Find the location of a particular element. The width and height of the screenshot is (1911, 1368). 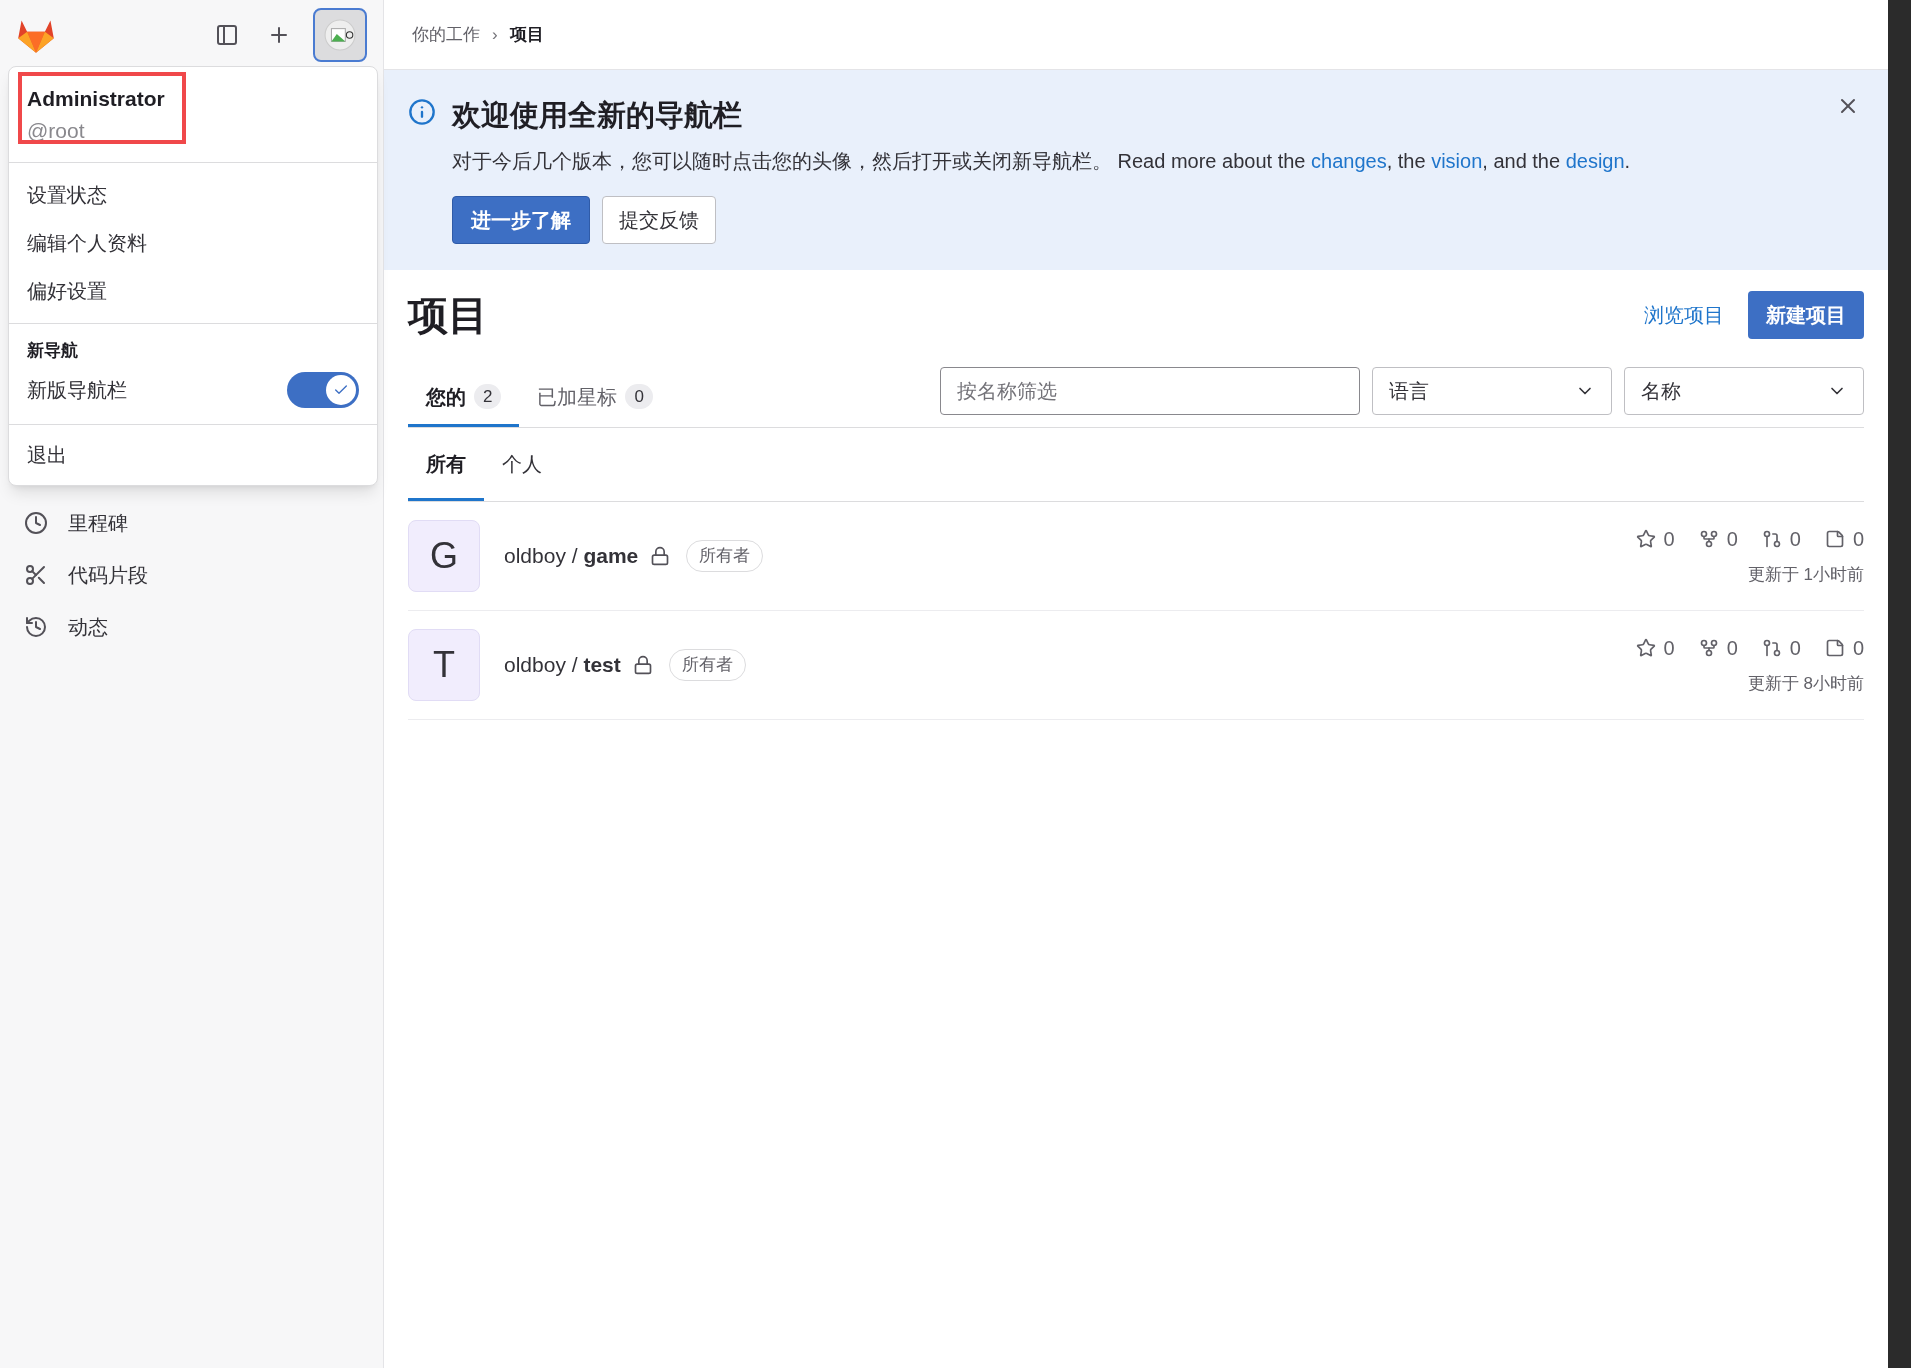

feedback-button: 提交反馈 is located at coordinates (659, 219).